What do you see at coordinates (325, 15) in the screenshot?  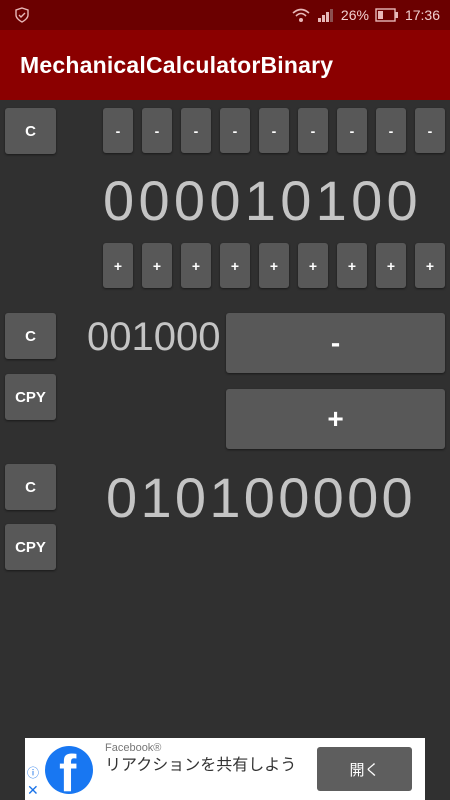 I see `signal-icon` at bounding box center [325, 15].